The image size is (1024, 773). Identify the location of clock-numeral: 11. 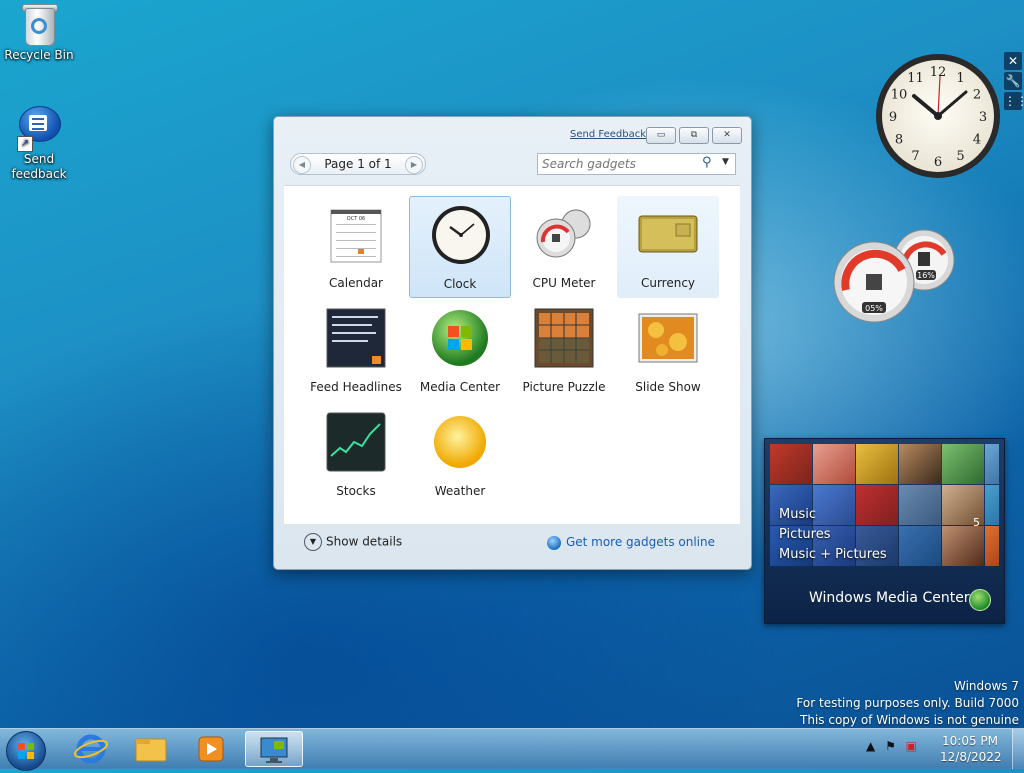
(915, 78).